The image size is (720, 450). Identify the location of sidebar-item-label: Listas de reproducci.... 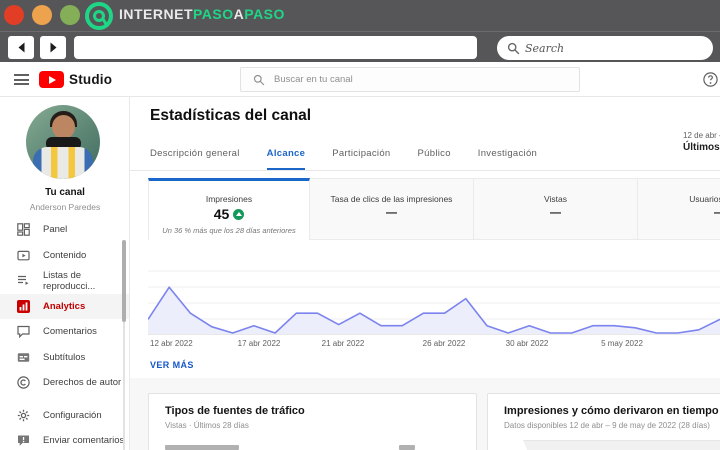
(69, 280).